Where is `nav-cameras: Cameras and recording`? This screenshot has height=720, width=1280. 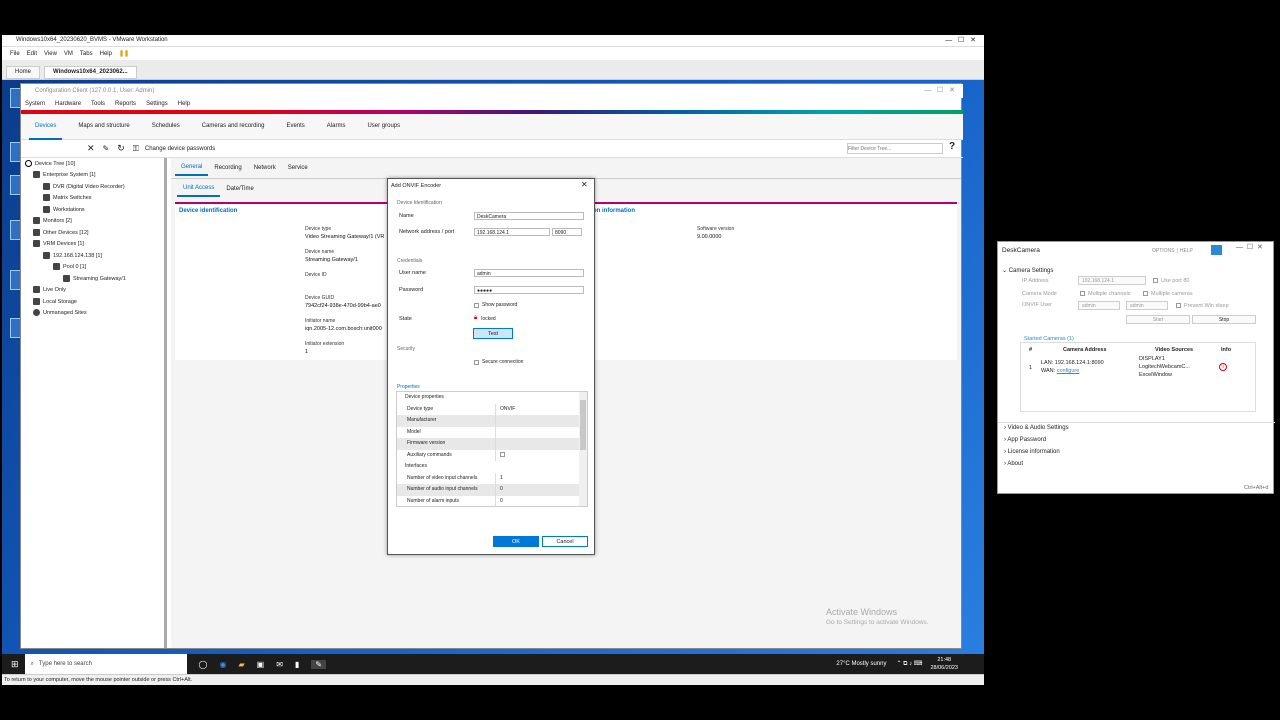 nav-cameras: Cameras and recording is located at coordinates (233, 127).